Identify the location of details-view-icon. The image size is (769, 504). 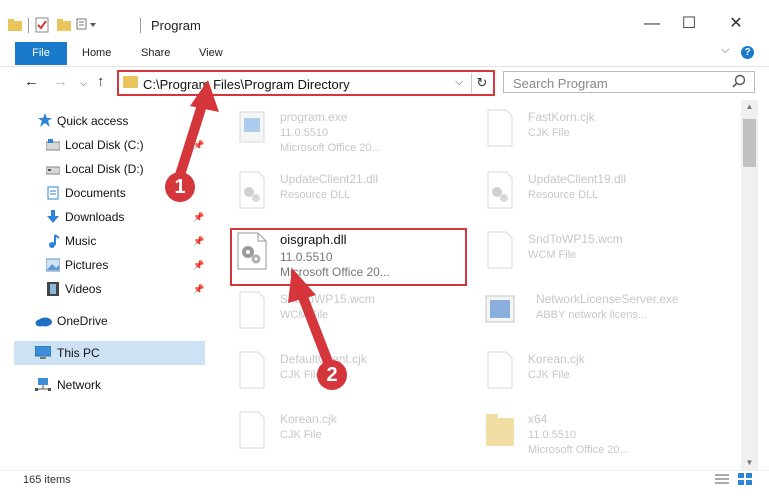
(722, 479).